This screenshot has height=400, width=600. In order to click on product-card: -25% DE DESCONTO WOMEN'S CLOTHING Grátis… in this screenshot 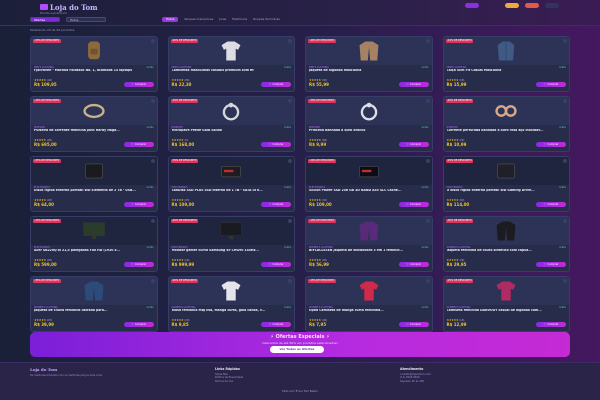, I will do `click(506, 304)`.